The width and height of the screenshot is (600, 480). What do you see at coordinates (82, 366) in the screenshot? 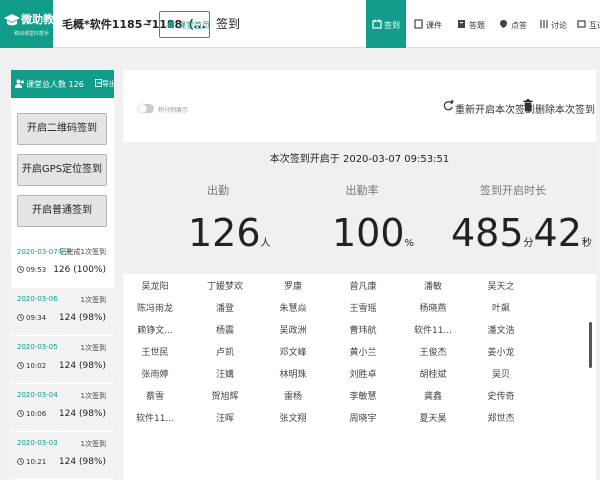
I see `record-result: 124 (98%)` at bounding box center [82, 366].